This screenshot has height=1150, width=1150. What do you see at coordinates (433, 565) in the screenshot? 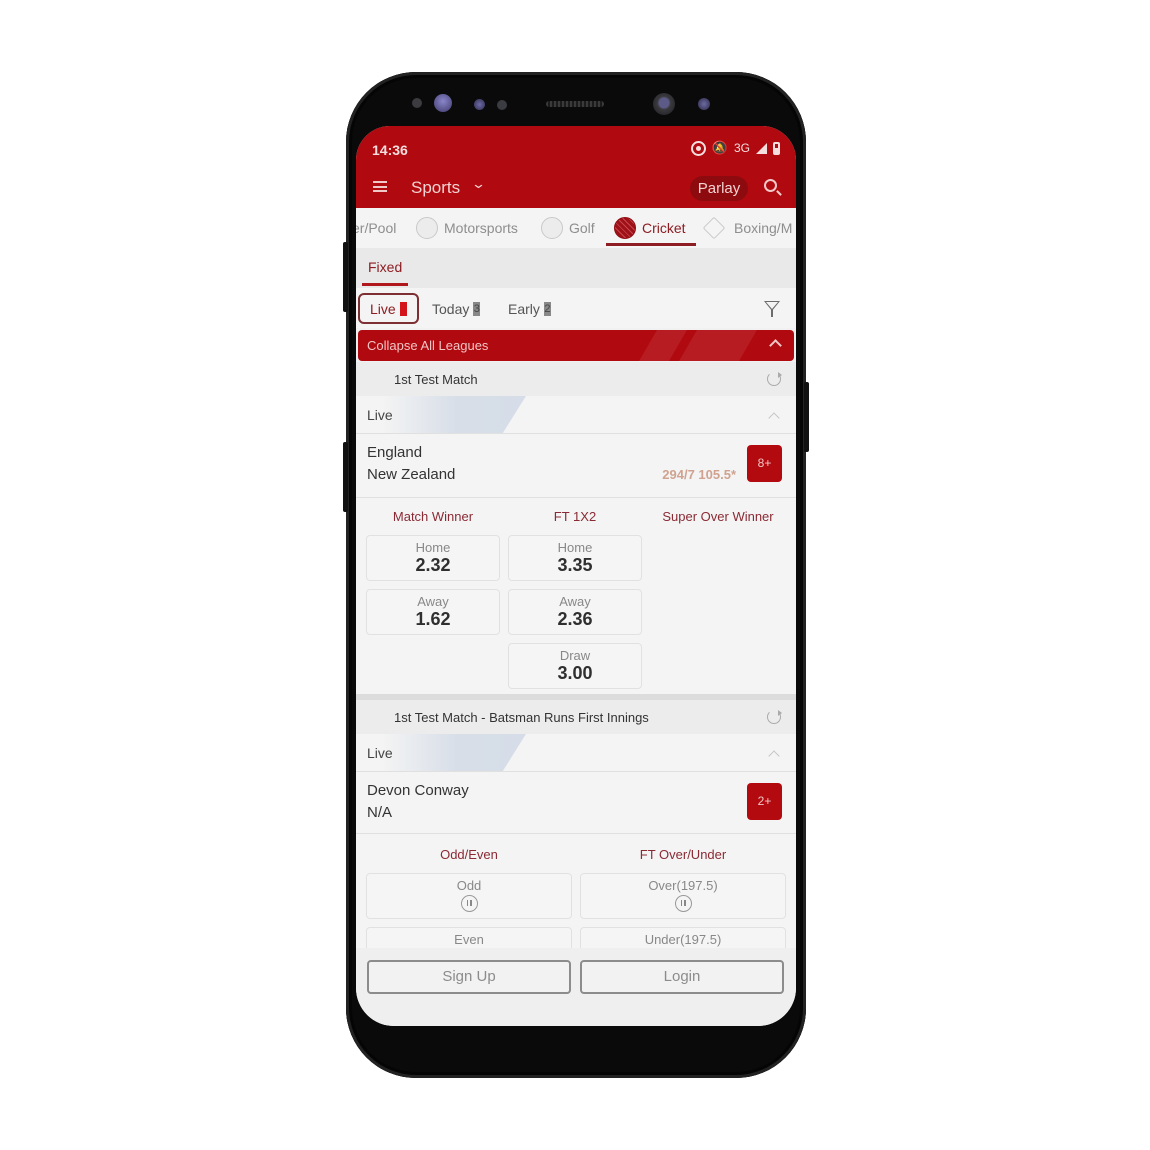
I see `selection-odds: 2.32` at bounding box center [433, 565].